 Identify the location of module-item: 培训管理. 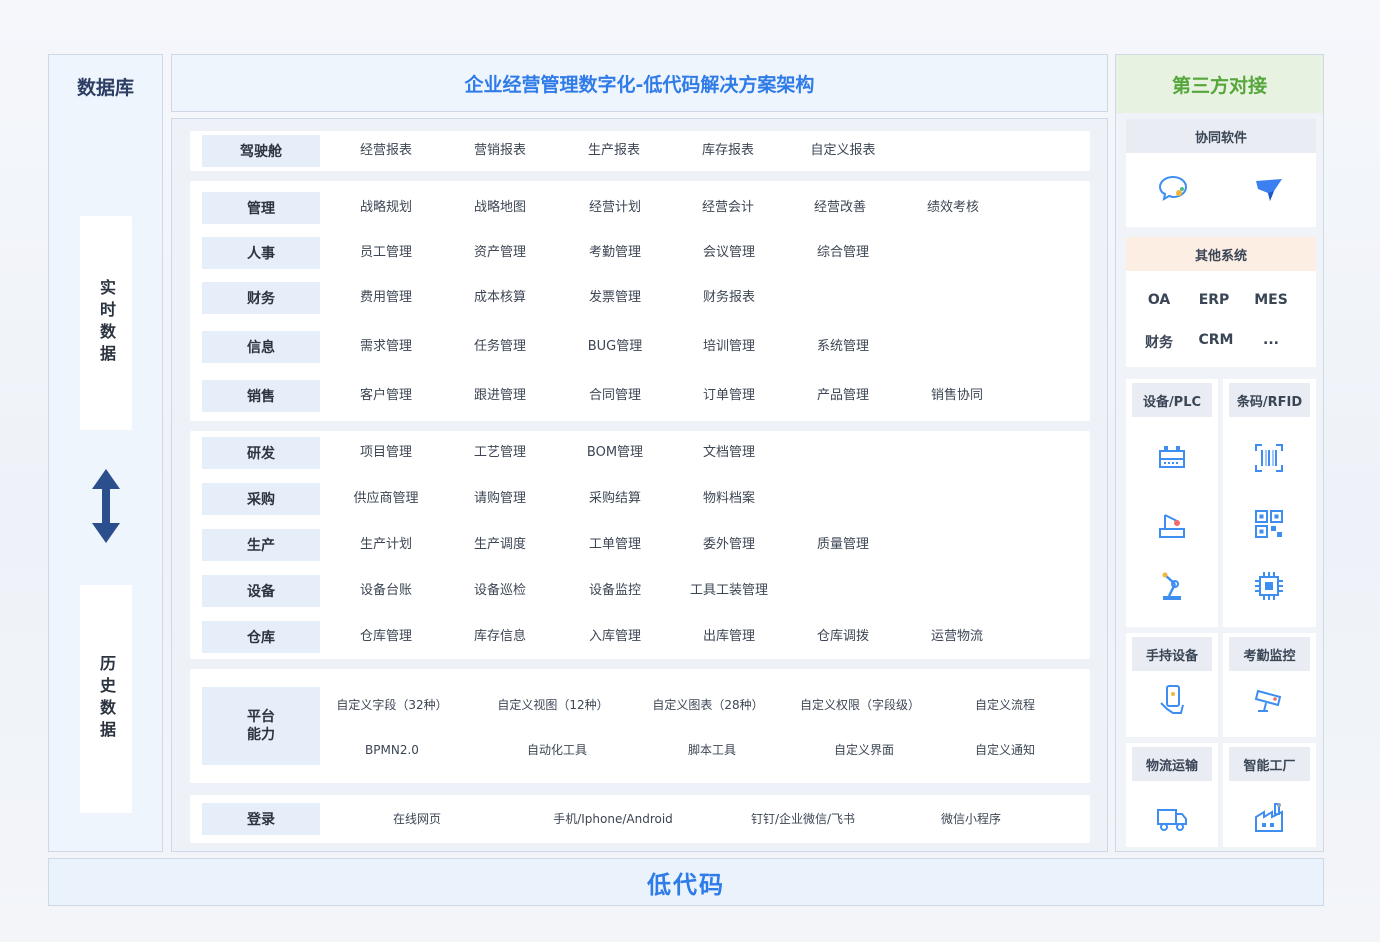
(729, 347).